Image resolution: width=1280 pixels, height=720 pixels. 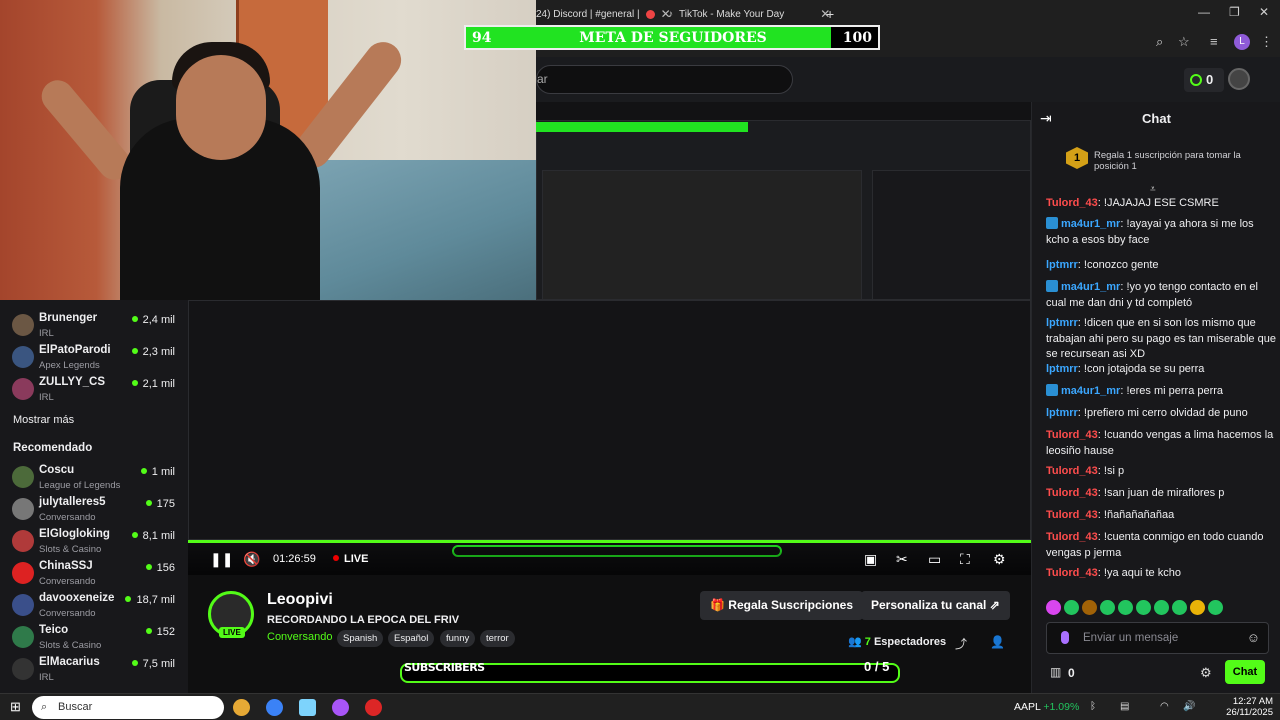 I want to click on tag-chip: funny, so click(x=458, y=638).